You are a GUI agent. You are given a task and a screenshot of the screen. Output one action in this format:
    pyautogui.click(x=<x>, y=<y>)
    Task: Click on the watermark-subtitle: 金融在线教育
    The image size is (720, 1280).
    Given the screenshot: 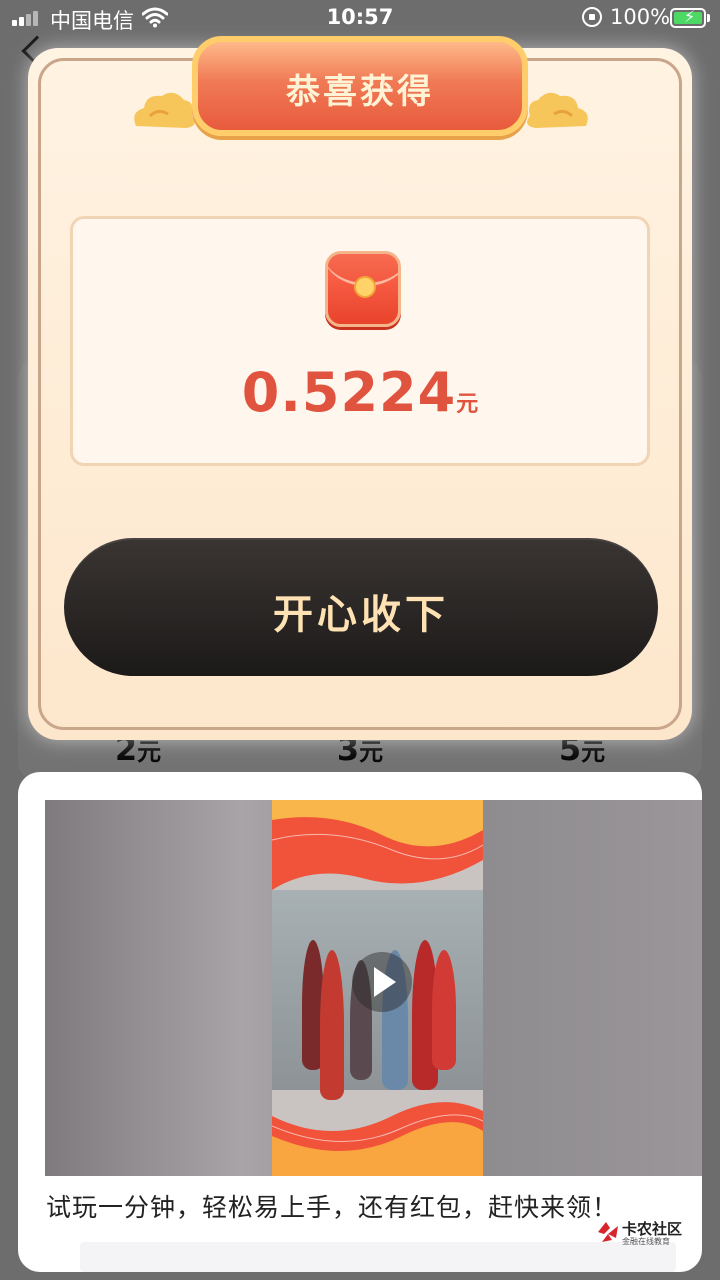 What is the action you would take?
    pyautogui.click(x=646, y=1241)
    